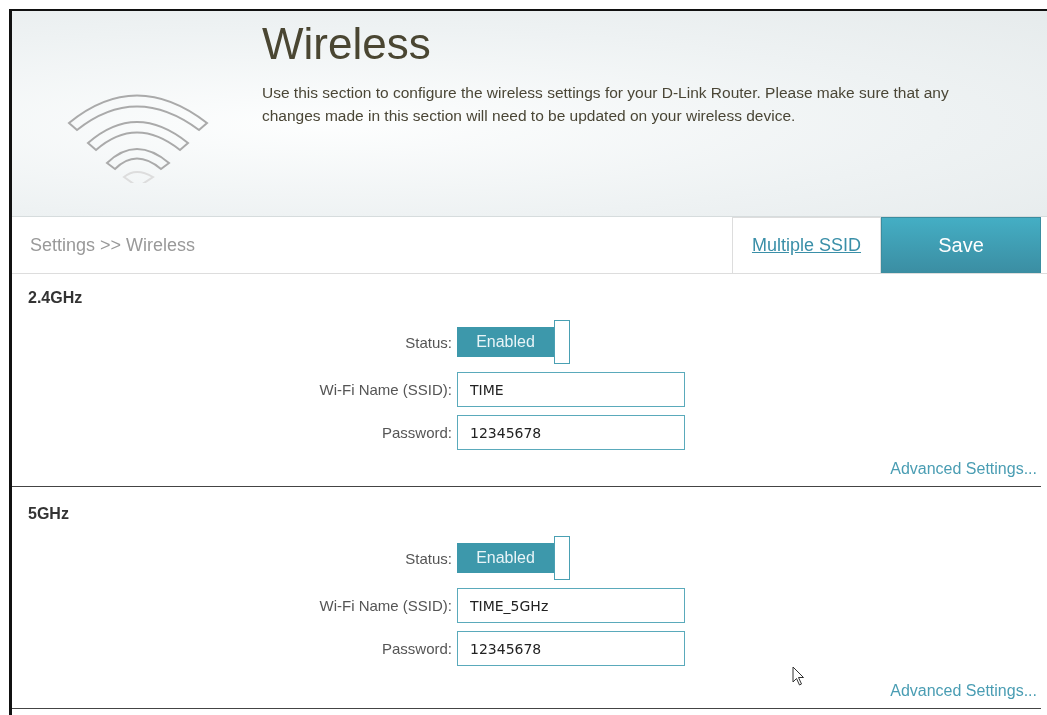  Describe the element at coordinates (347, 44) in the screenshot. I see `page-title: Wireless` at that location.